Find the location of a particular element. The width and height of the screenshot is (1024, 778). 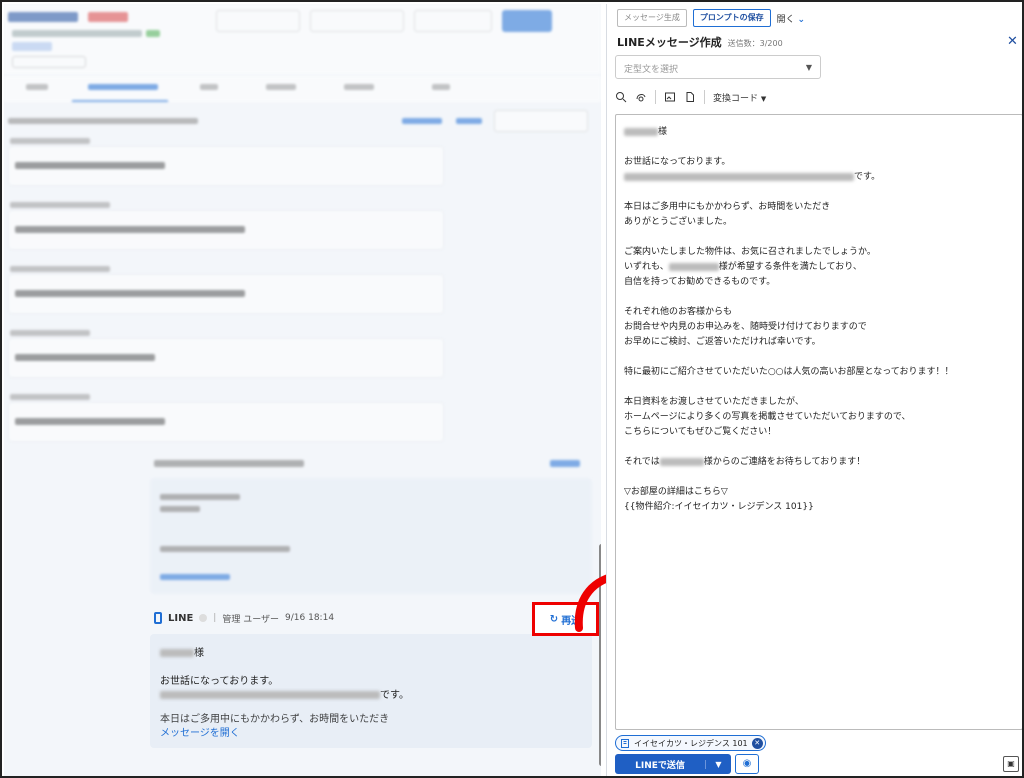

composer-title: LINEメッセージ作成 送信数：3/200 is located at coordinates (700, 42).